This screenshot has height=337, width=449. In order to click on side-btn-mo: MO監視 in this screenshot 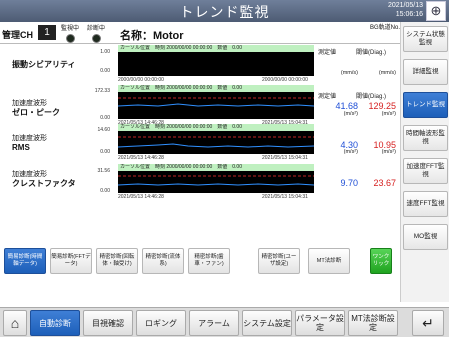, I will do `click(425, 237)`.